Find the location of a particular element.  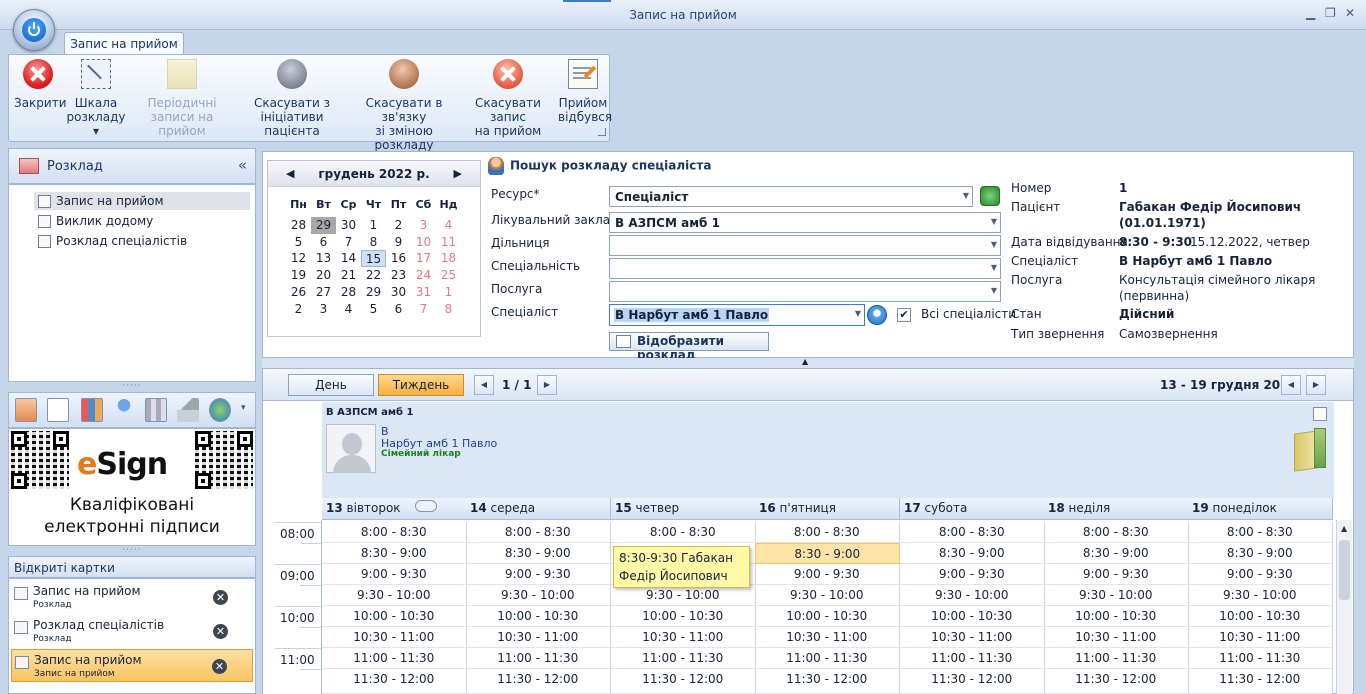

cancel-schedule-button: Скасувати в зв'язку зі зміною розкладу is located at coordinates (404, 105).